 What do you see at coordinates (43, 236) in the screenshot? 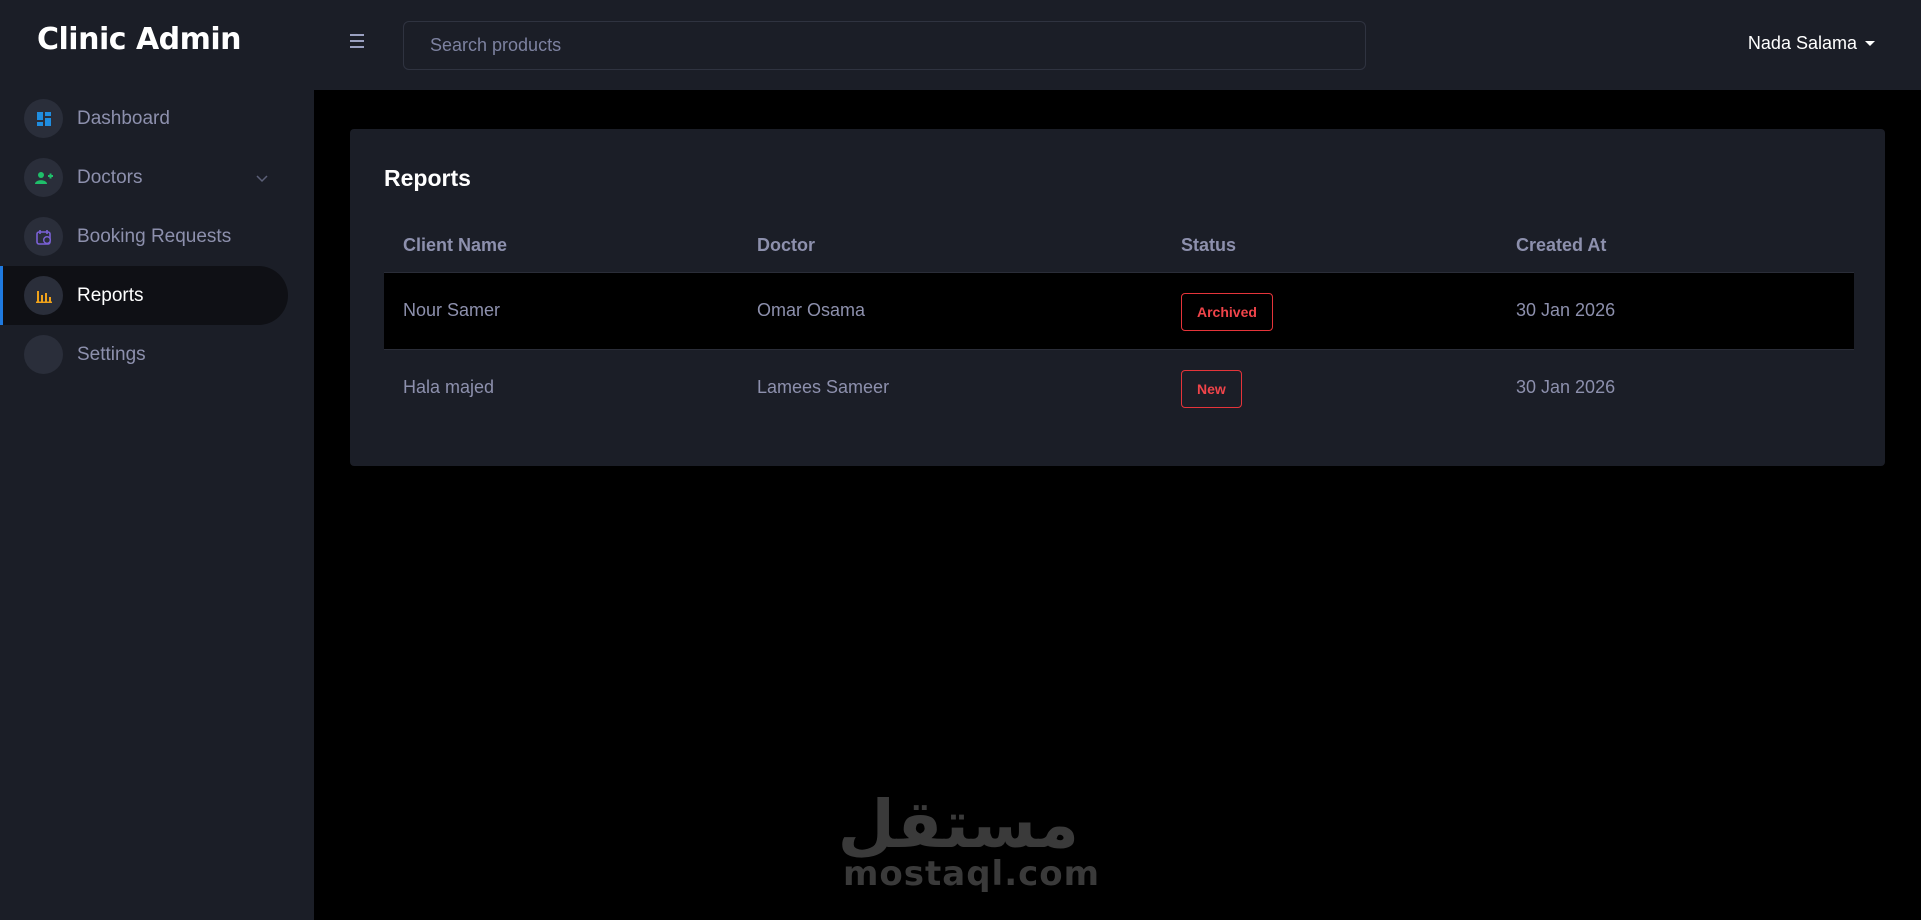
I see `calendar-icon` at bounding box center [43, 236].